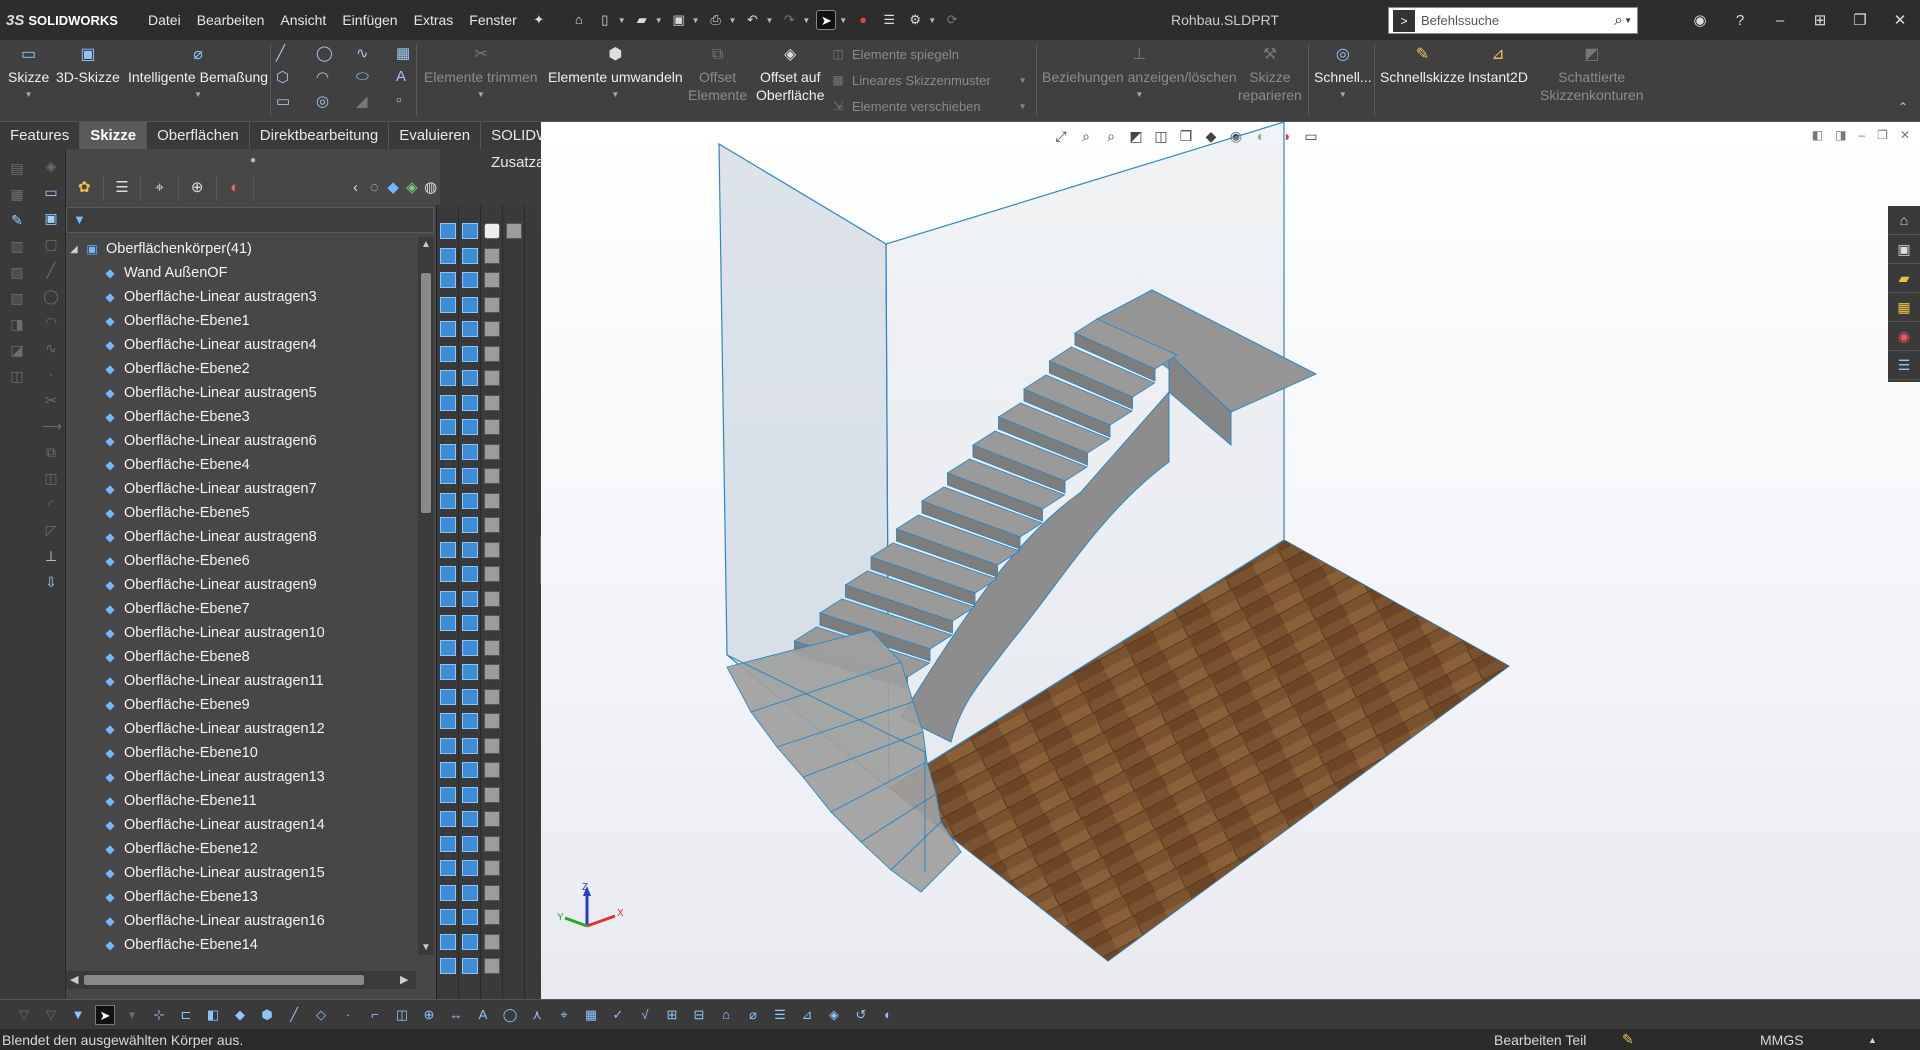 The image size is (1920, 1050). What do you see at coordinates (336, 104) in the screenshot?
I see `fillet-icon: ◎` at bounding box center [336, 104].